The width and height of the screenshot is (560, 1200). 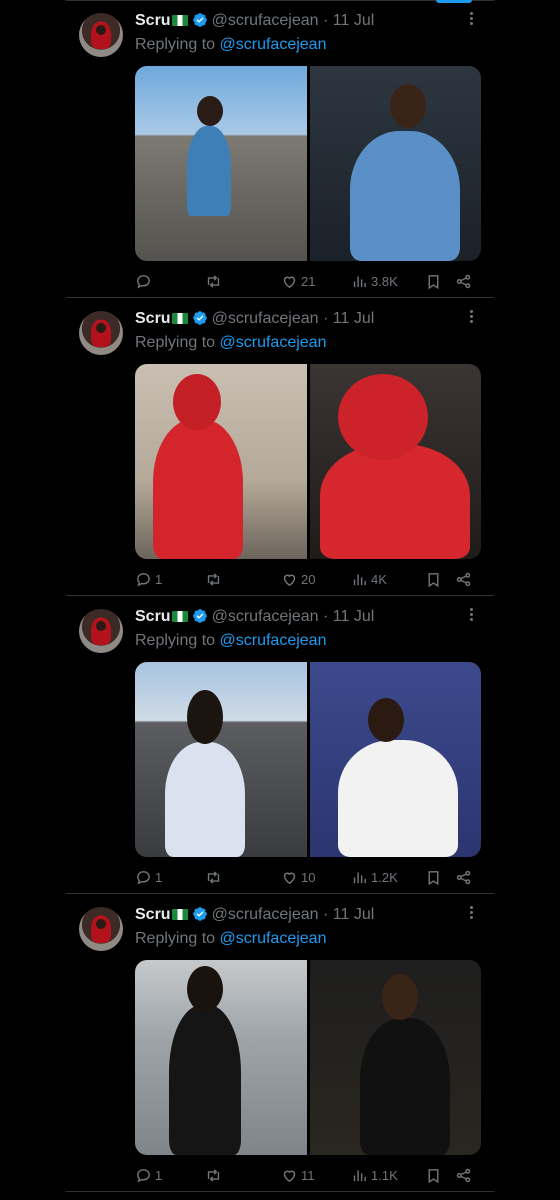 What do you see at coordinates (298, 579) in the screenshot?
I see `like-button: 20` at bounding box center [298, 579].